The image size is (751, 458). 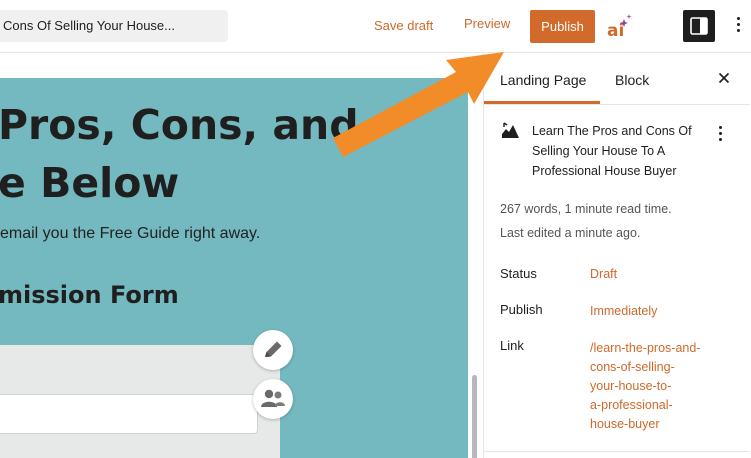 What do you see at coordinates (521, 309) in the screenshot?
I see `publish-label: Publish` at bounding box center [521, 309].